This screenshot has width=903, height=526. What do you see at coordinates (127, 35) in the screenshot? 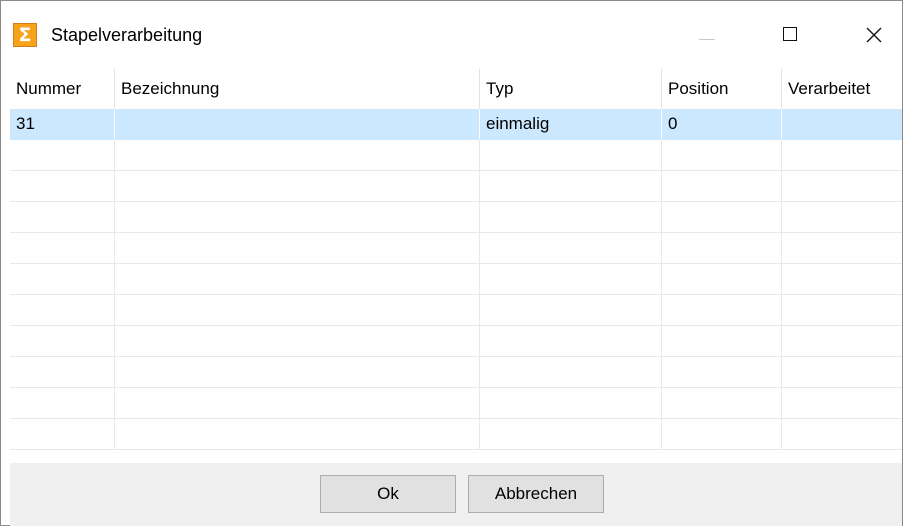
I see `window-title: Stapelverarbeitung` at bounding box center [127, 35].